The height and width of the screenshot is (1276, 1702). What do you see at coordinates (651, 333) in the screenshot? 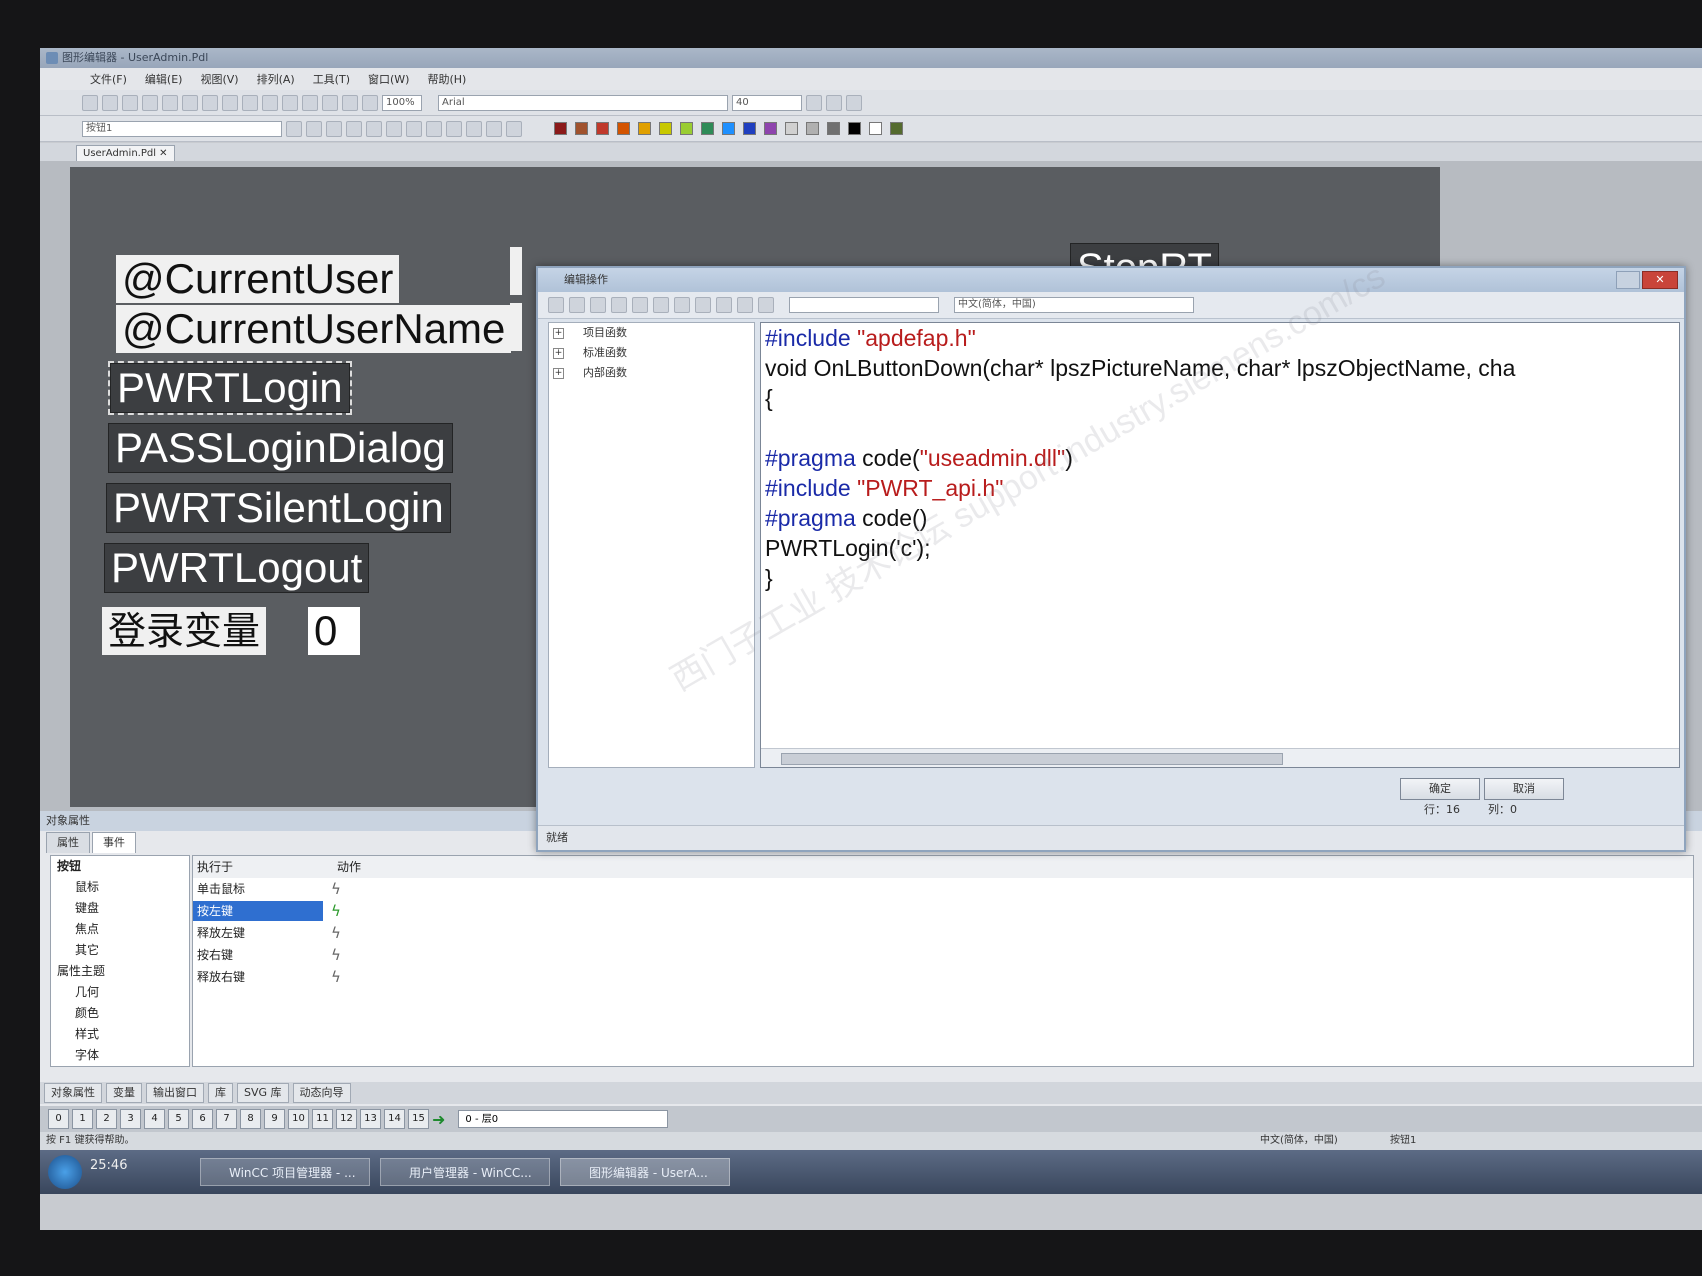
I see `tree-project-functions: 项目函数` at bounding box center [651, 333].